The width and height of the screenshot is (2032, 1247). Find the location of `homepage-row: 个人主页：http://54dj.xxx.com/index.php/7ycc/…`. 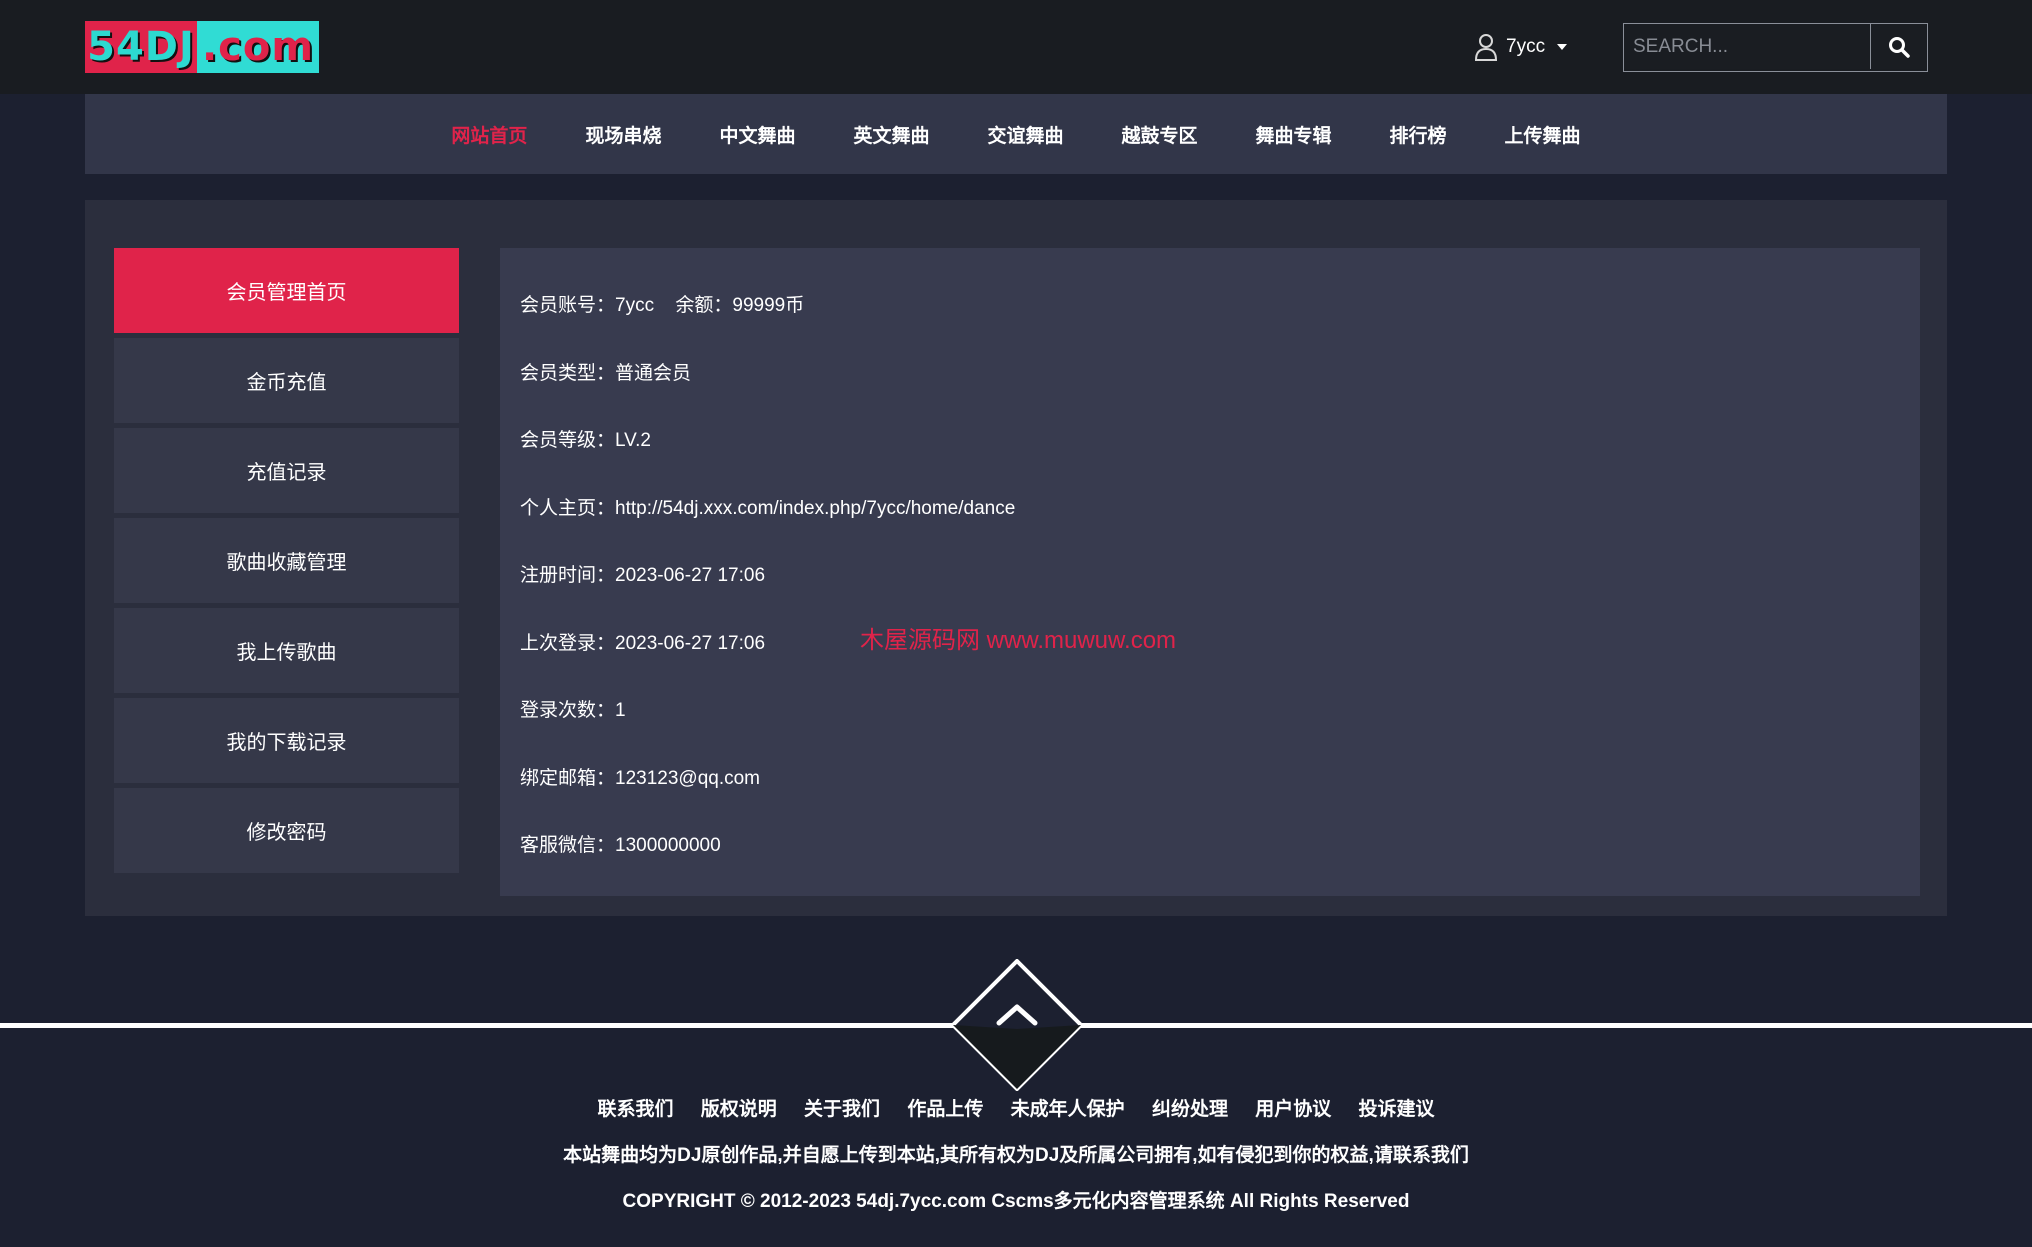

homepage-row: 个人主页：http://54dj.xxx.com/index.php/7ycc/… is located at coordinates (767, 506).